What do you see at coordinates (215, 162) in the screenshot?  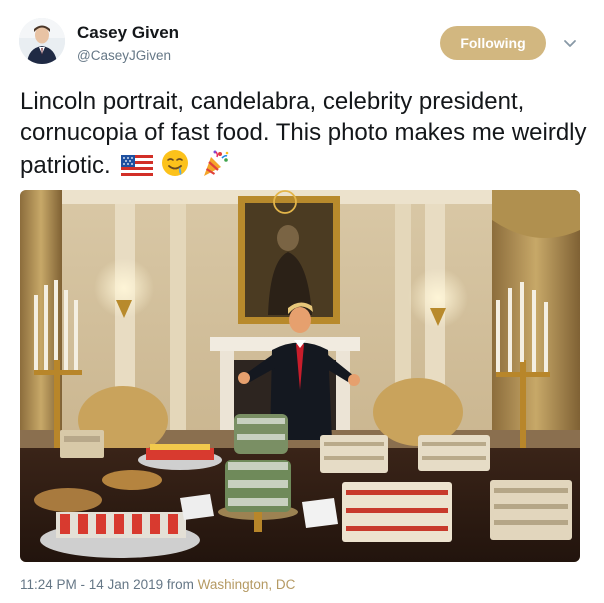 I see `party-popper-icon` at bounding box center [215, 162].